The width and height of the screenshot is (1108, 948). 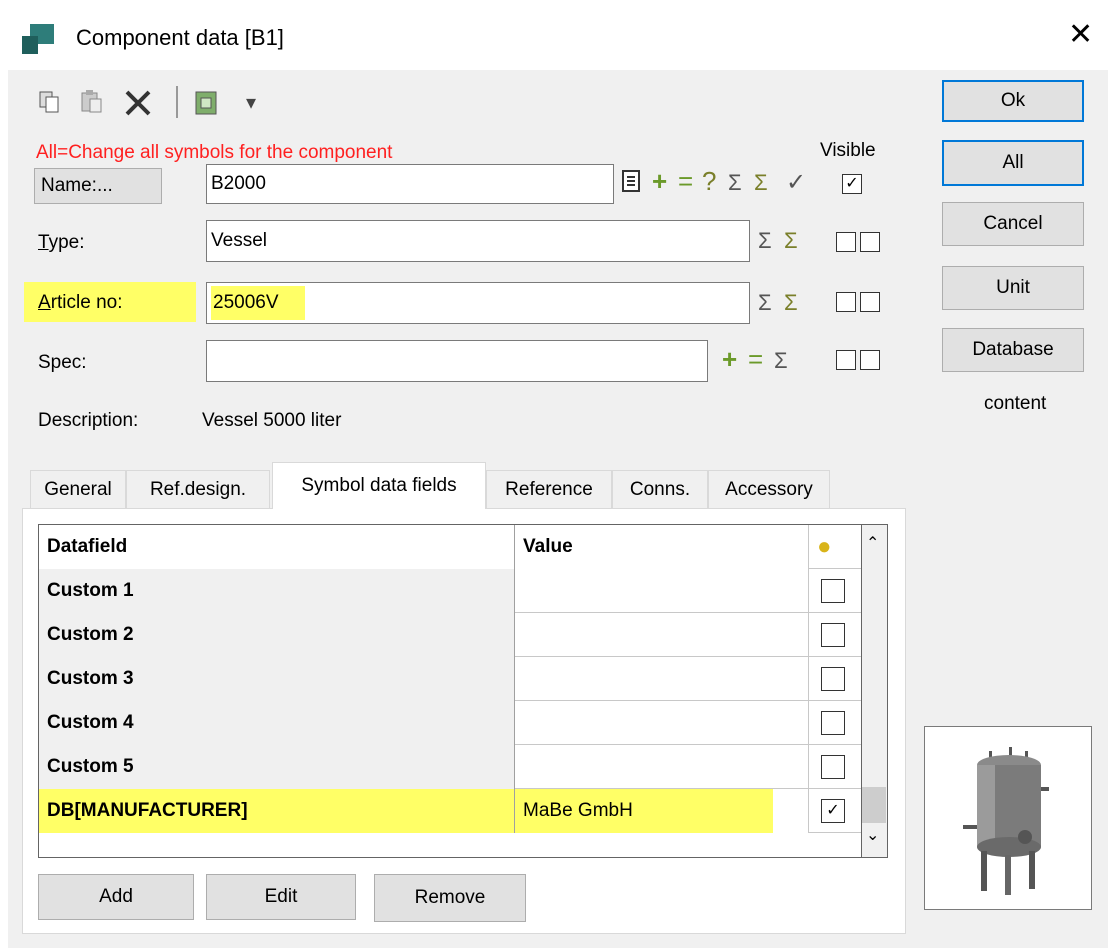 I want to click on tab-reference: Reference, so click(x=549, y=489).